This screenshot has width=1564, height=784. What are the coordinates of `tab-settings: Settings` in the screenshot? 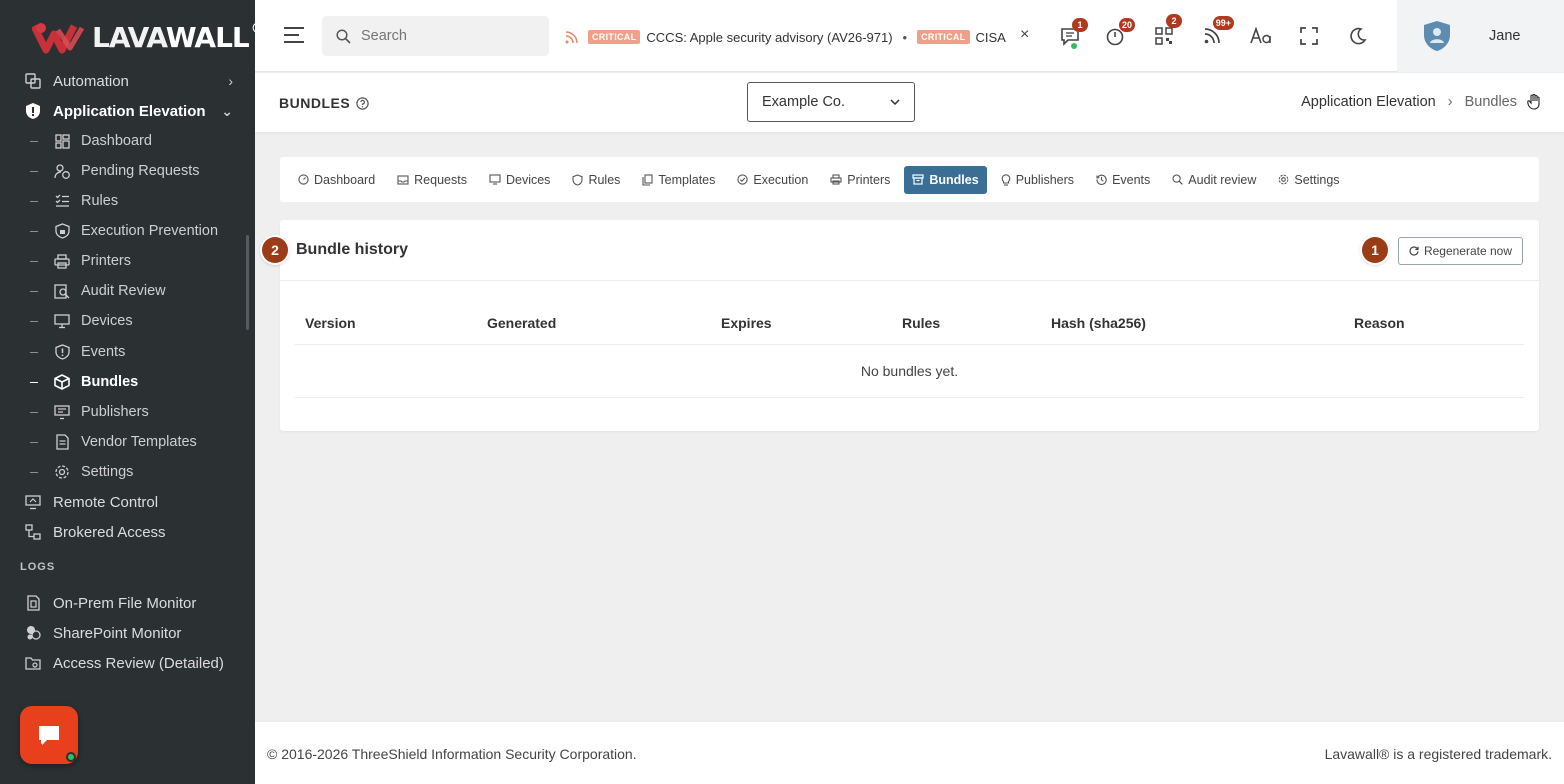 It's located at (1308, 180).